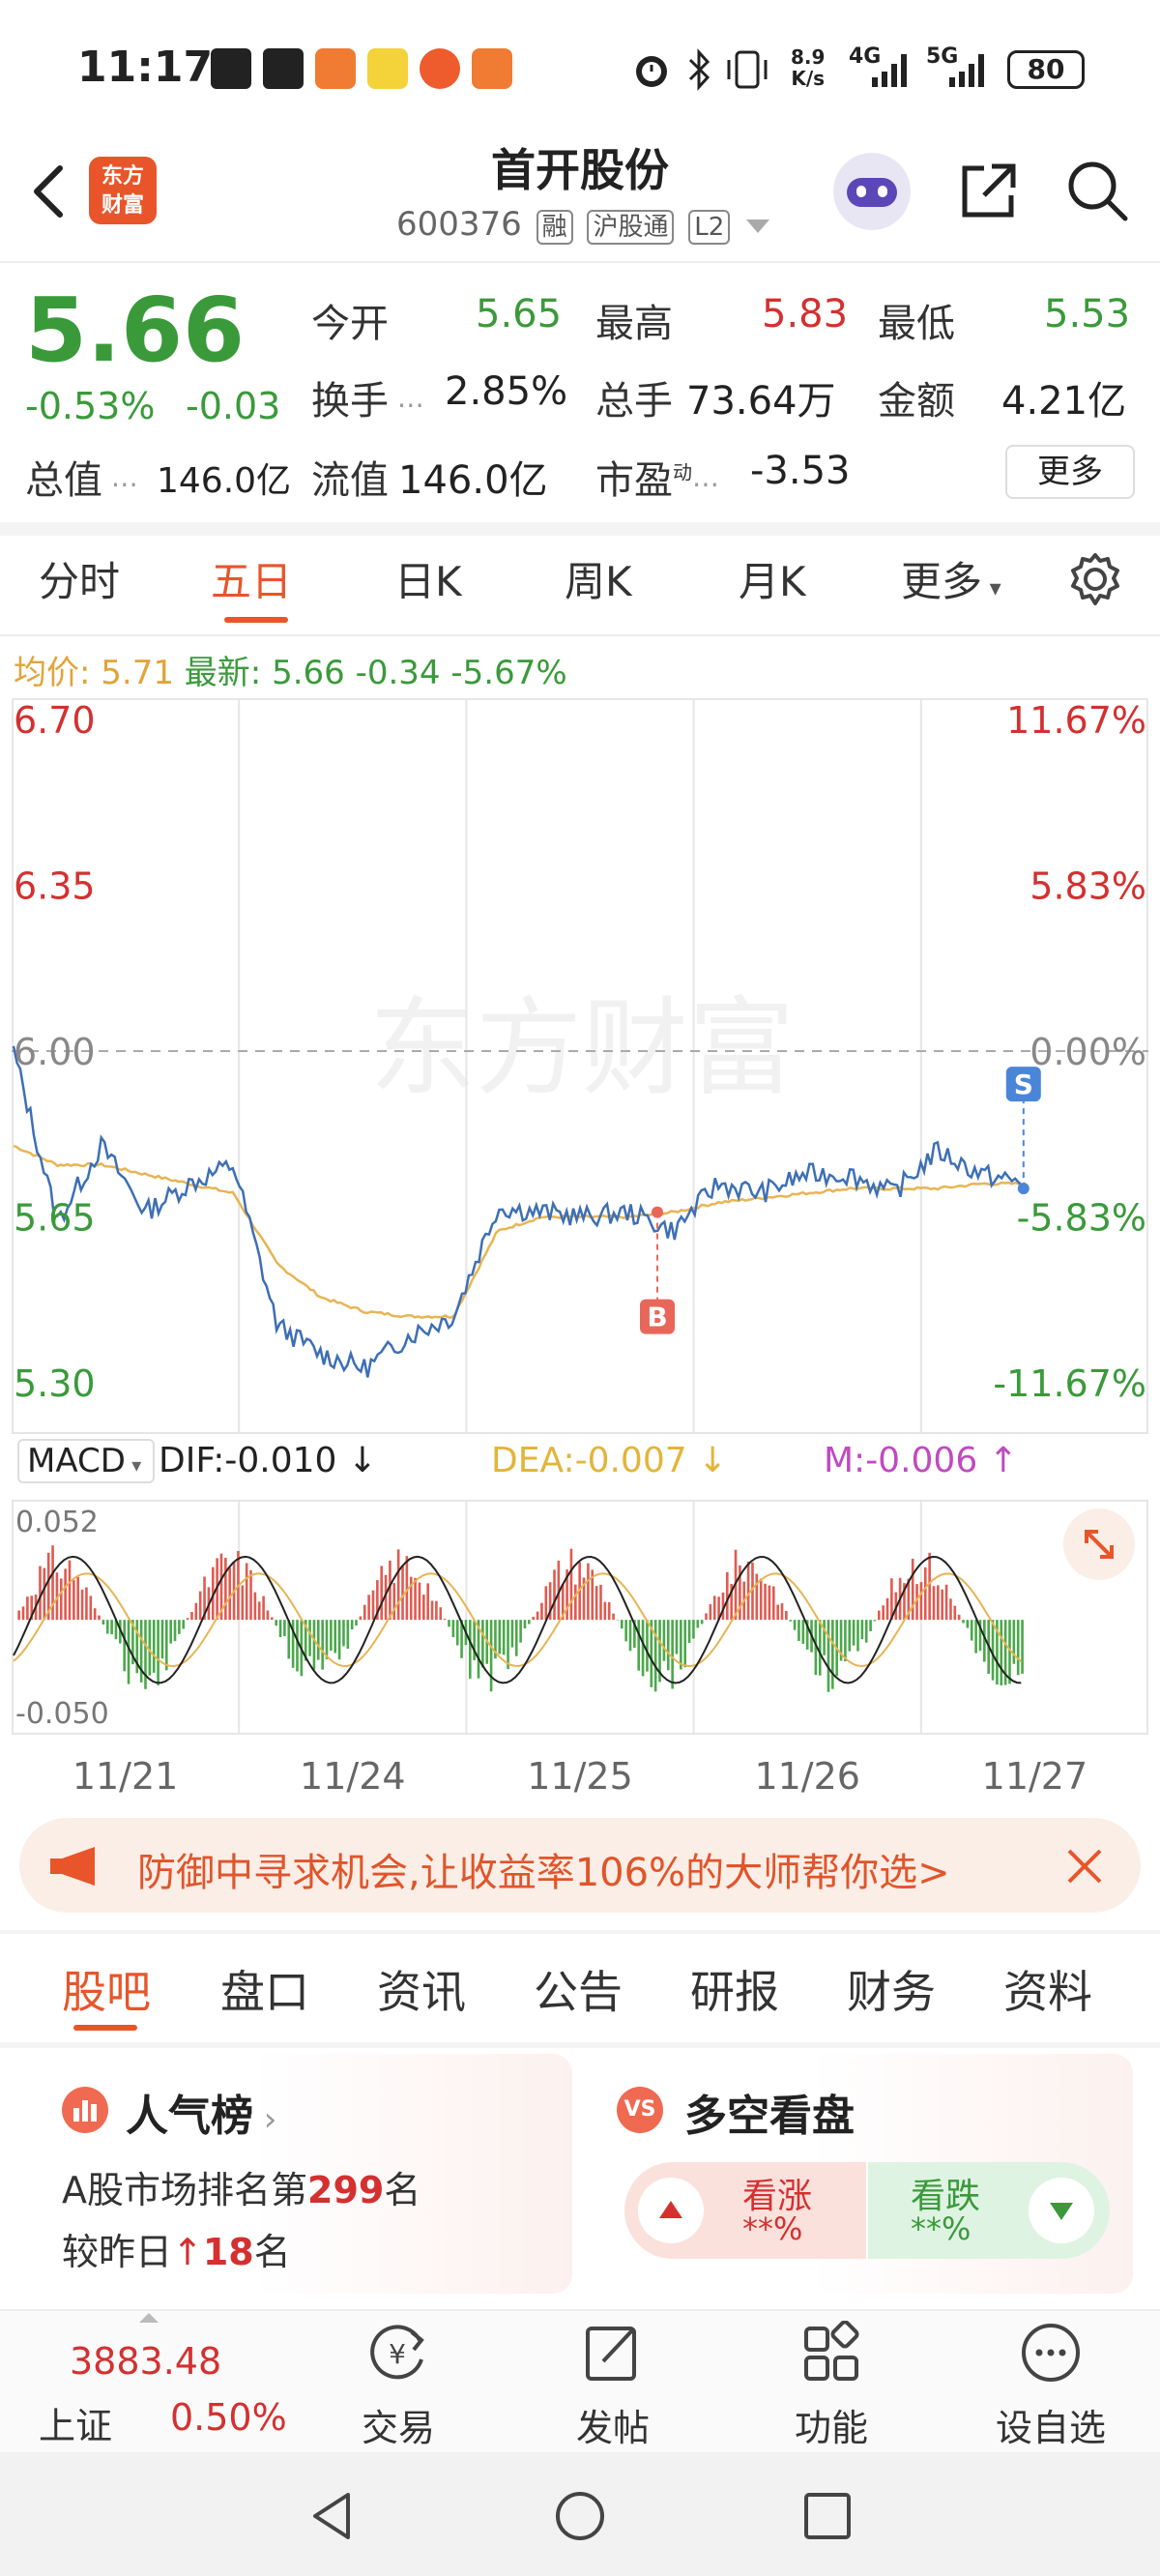 The image size is (1160, 2576). Describe the element at coordinates (85, 2110) in the screenshot. I see `chart-bar-icon` at that location.